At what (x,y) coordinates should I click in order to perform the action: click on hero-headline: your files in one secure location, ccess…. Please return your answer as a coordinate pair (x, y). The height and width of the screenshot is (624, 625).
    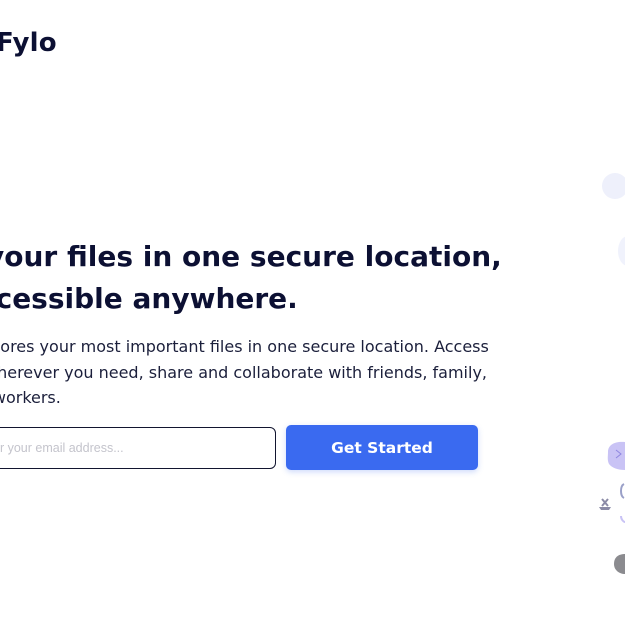
    Looking at the image, I should click on (253, 278).